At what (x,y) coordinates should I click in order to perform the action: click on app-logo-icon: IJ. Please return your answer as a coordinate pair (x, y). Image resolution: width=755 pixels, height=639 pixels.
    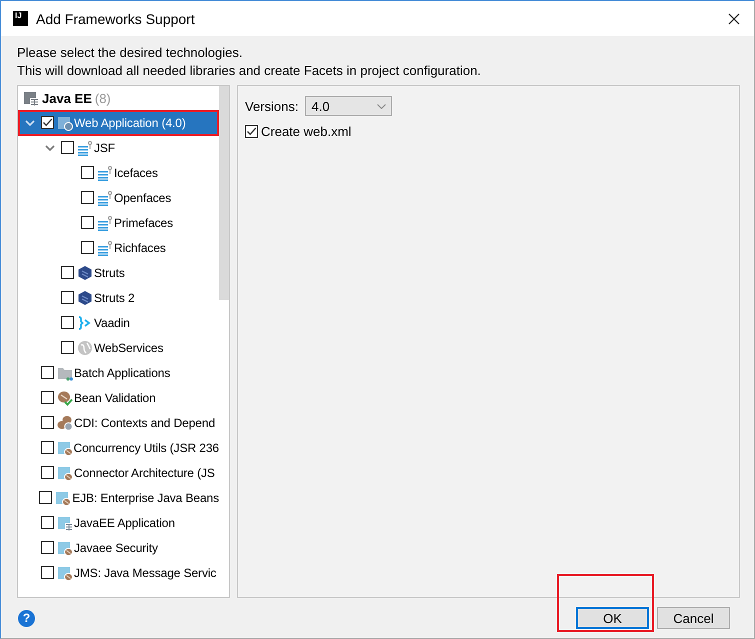
    Looking at the image, I should click on (20, 18).